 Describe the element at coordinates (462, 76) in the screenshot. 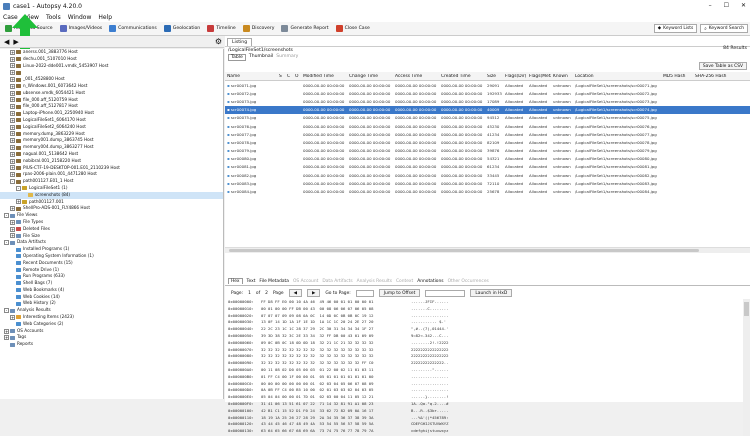

I see `column-header: Created Time` at that location.